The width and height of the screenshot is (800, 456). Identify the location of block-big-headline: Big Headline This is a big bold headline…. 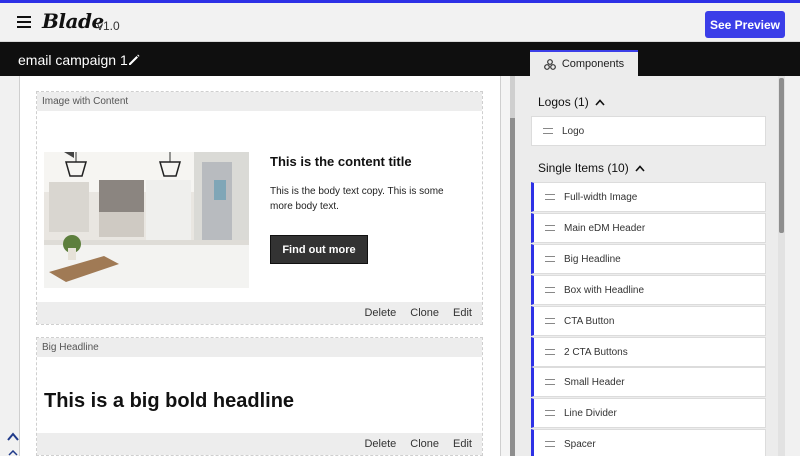
(259, 396).